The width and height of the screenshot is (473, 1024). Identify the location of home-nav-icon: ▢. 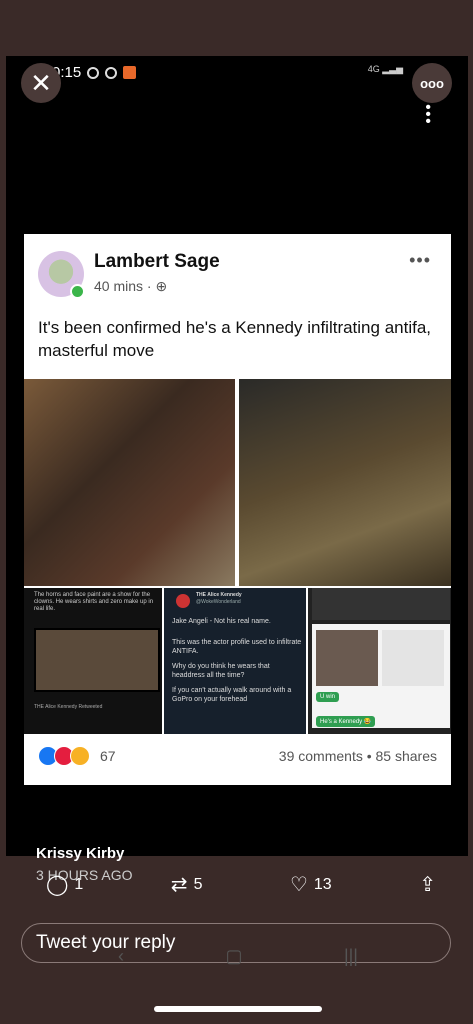
(233, 956).